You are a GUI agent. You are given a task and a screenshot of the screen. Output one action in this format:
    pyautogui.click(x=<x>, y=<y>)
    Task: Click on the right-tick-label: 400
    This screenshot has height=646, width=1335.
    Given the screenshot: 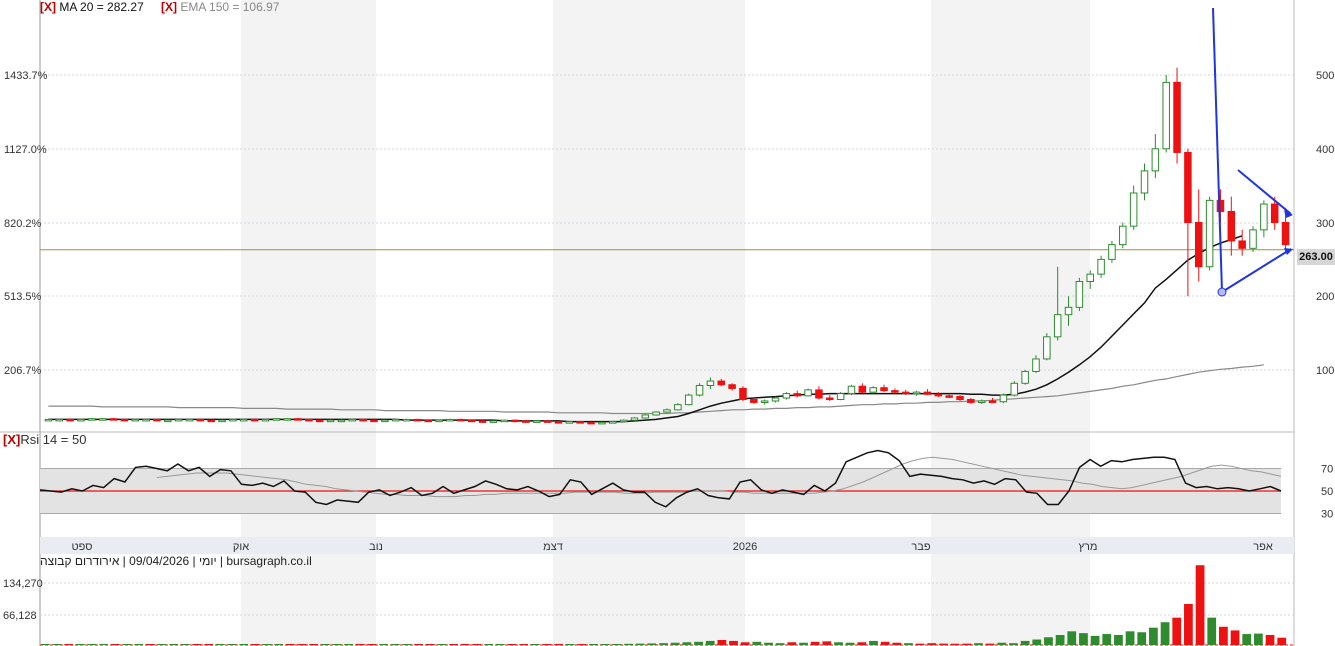 What is the action you would take?
    pyautogui.click(x=1325, y=150)
    